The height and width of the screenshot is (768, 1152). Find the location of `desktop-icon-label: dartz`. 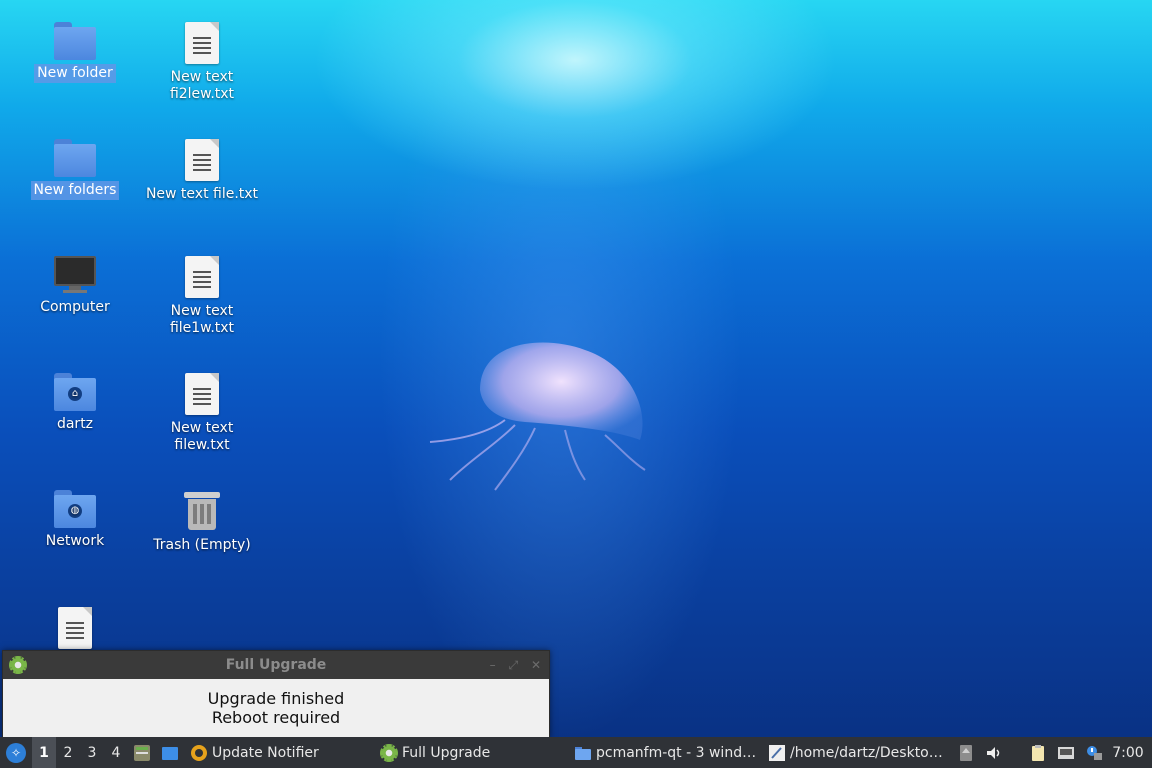

desktop-icon-label: dartz is located at coordinates (75, 424).